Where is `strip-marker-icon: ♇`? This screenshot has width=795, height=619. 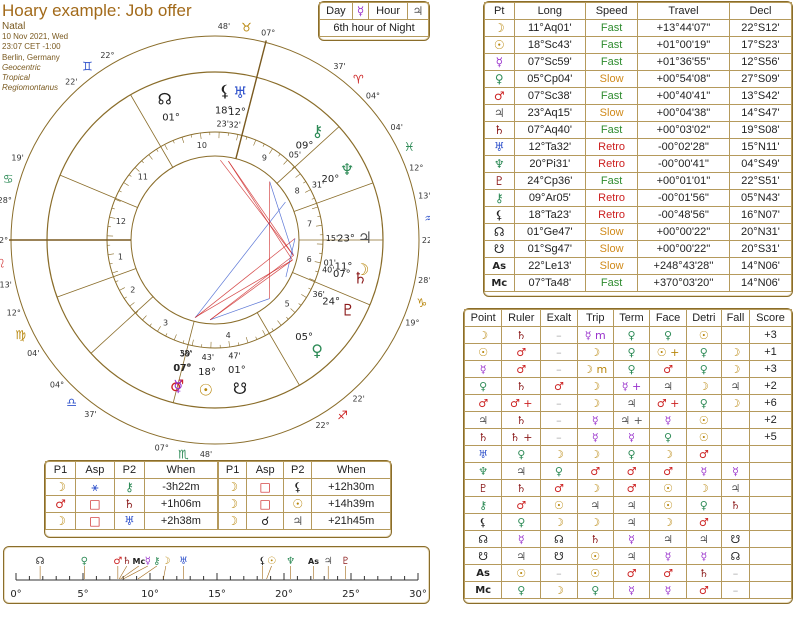 strip-marker-icon: ♇ is located at coordinates (345, 561).